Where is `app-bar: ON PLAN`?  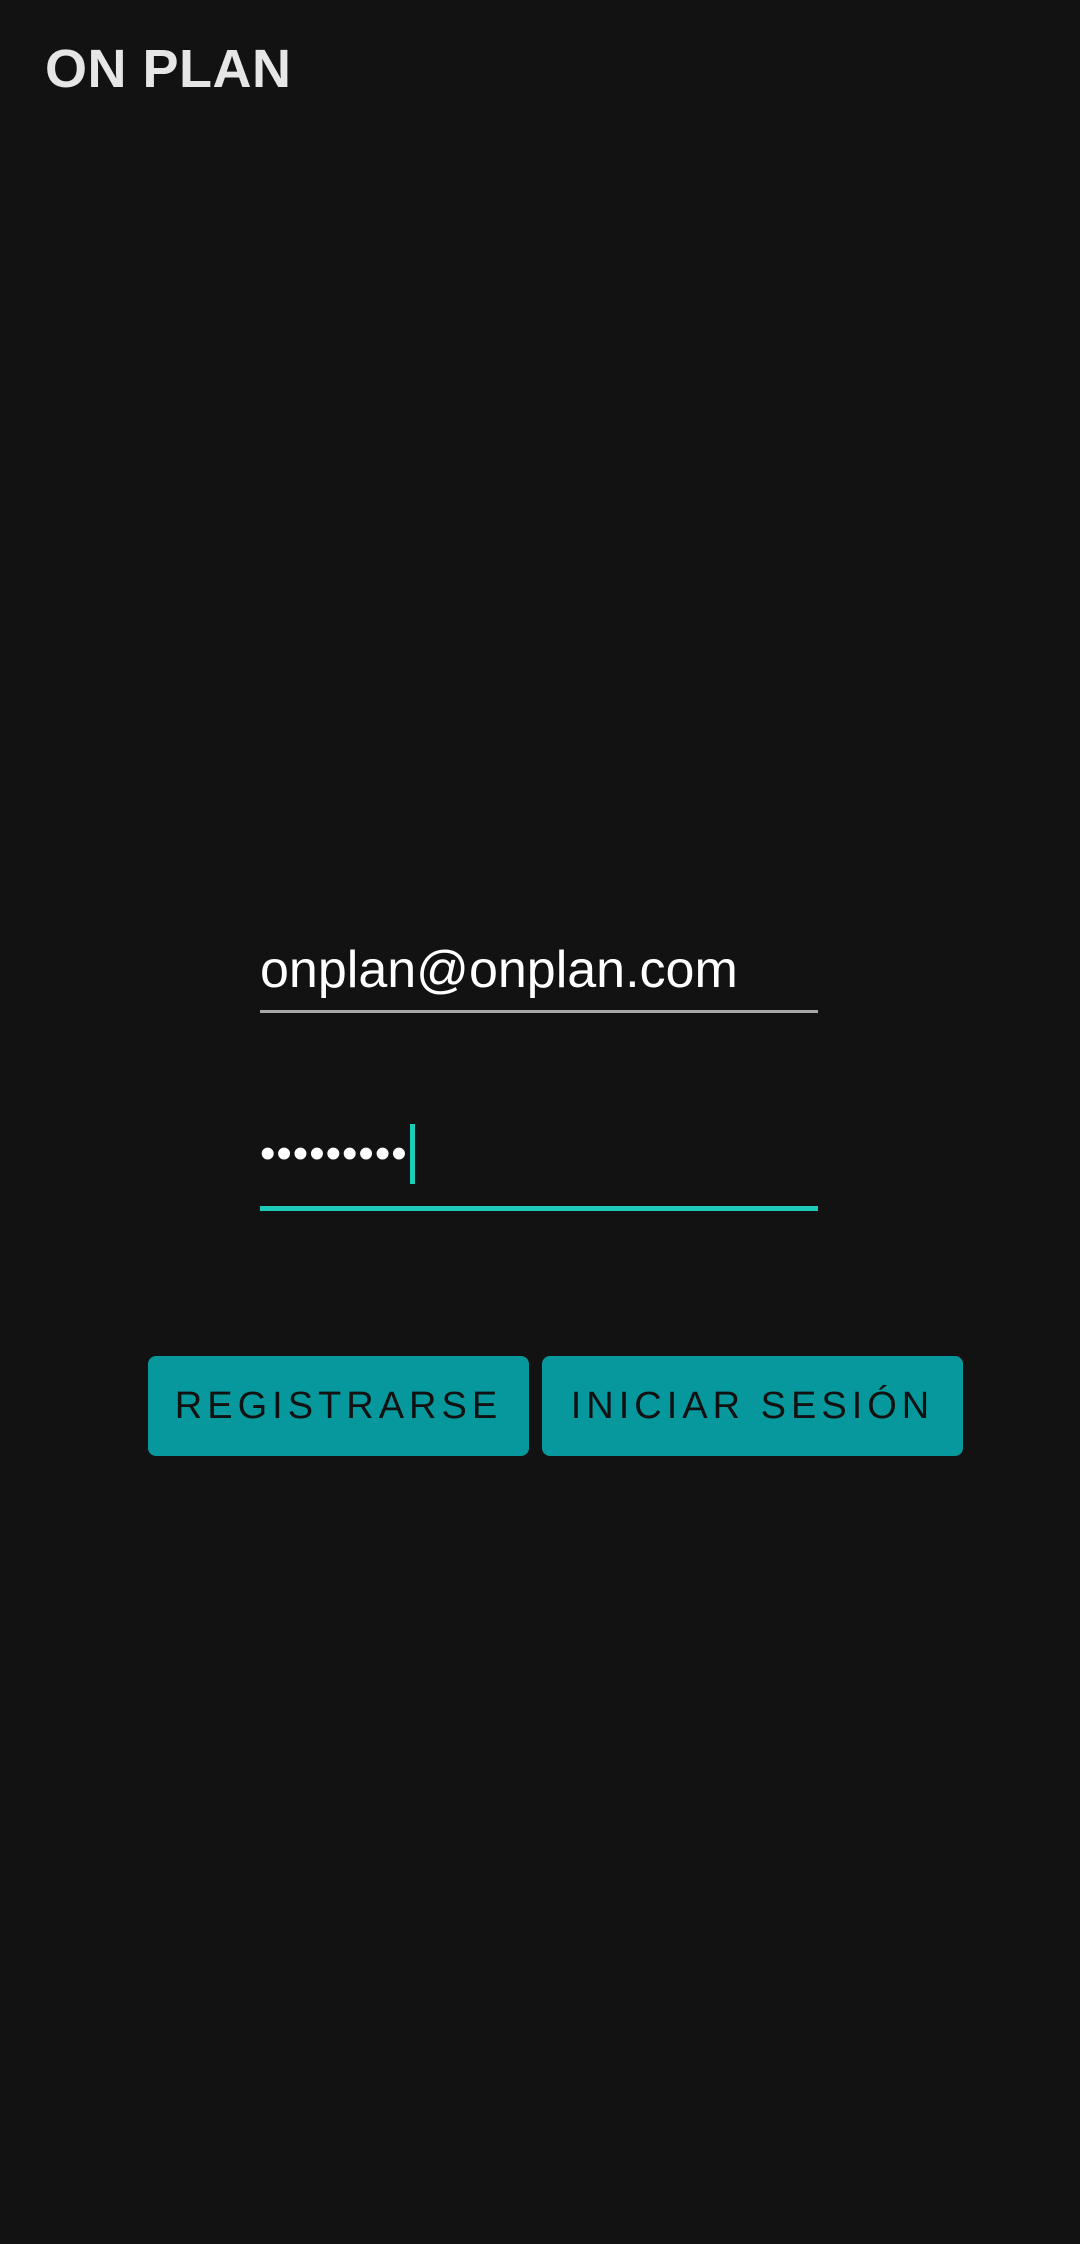
app-bar: ON PLAN is located at coordinates (540, 70).